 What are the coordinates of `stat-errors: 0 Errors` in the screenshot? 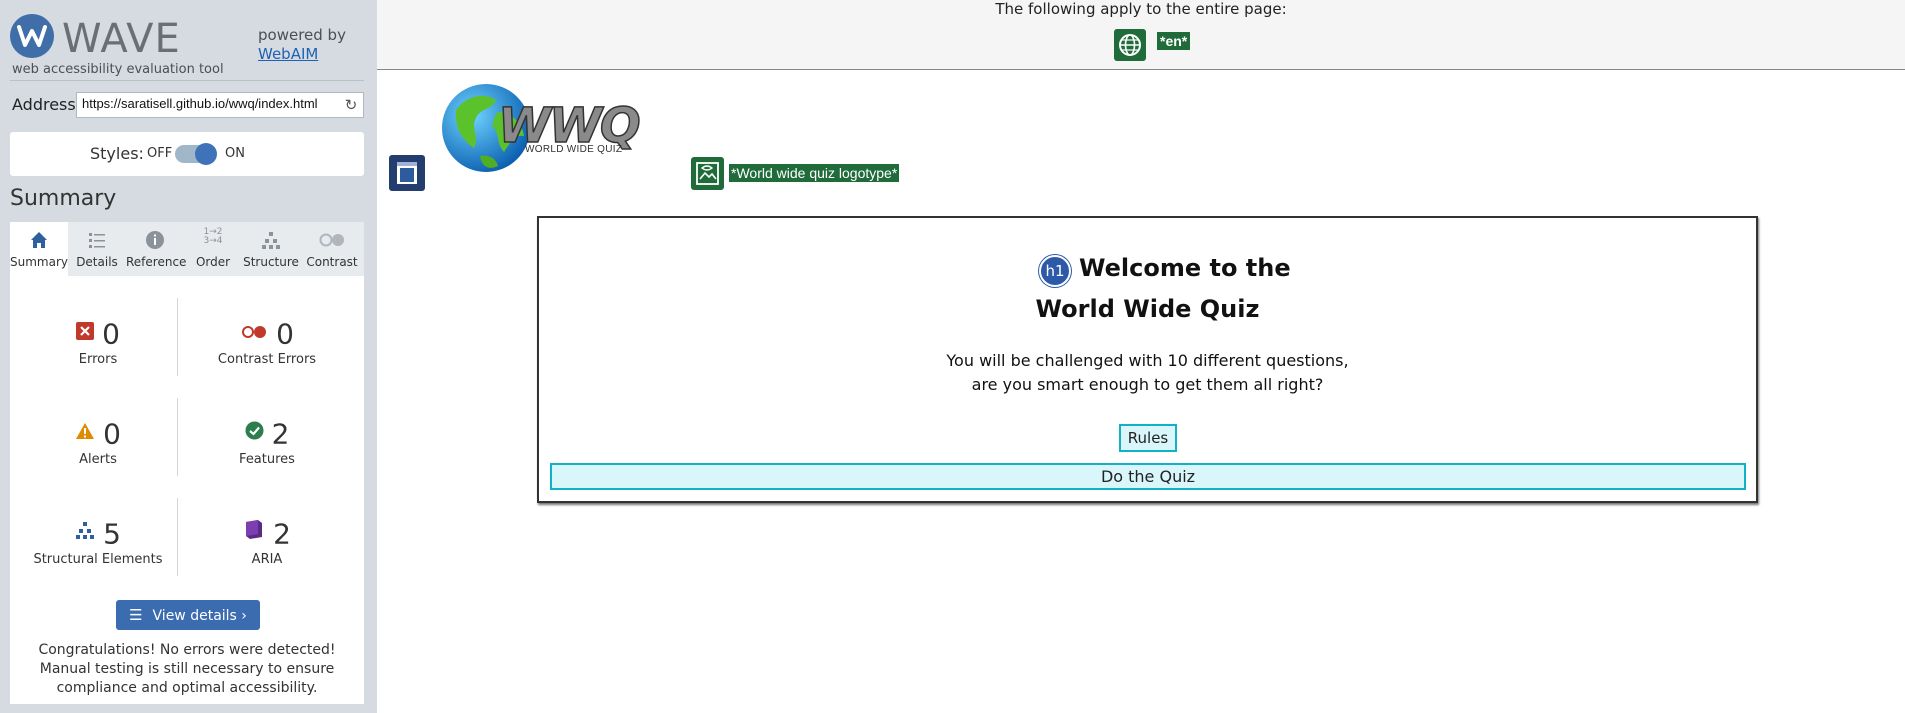 It's located at (98, 341).